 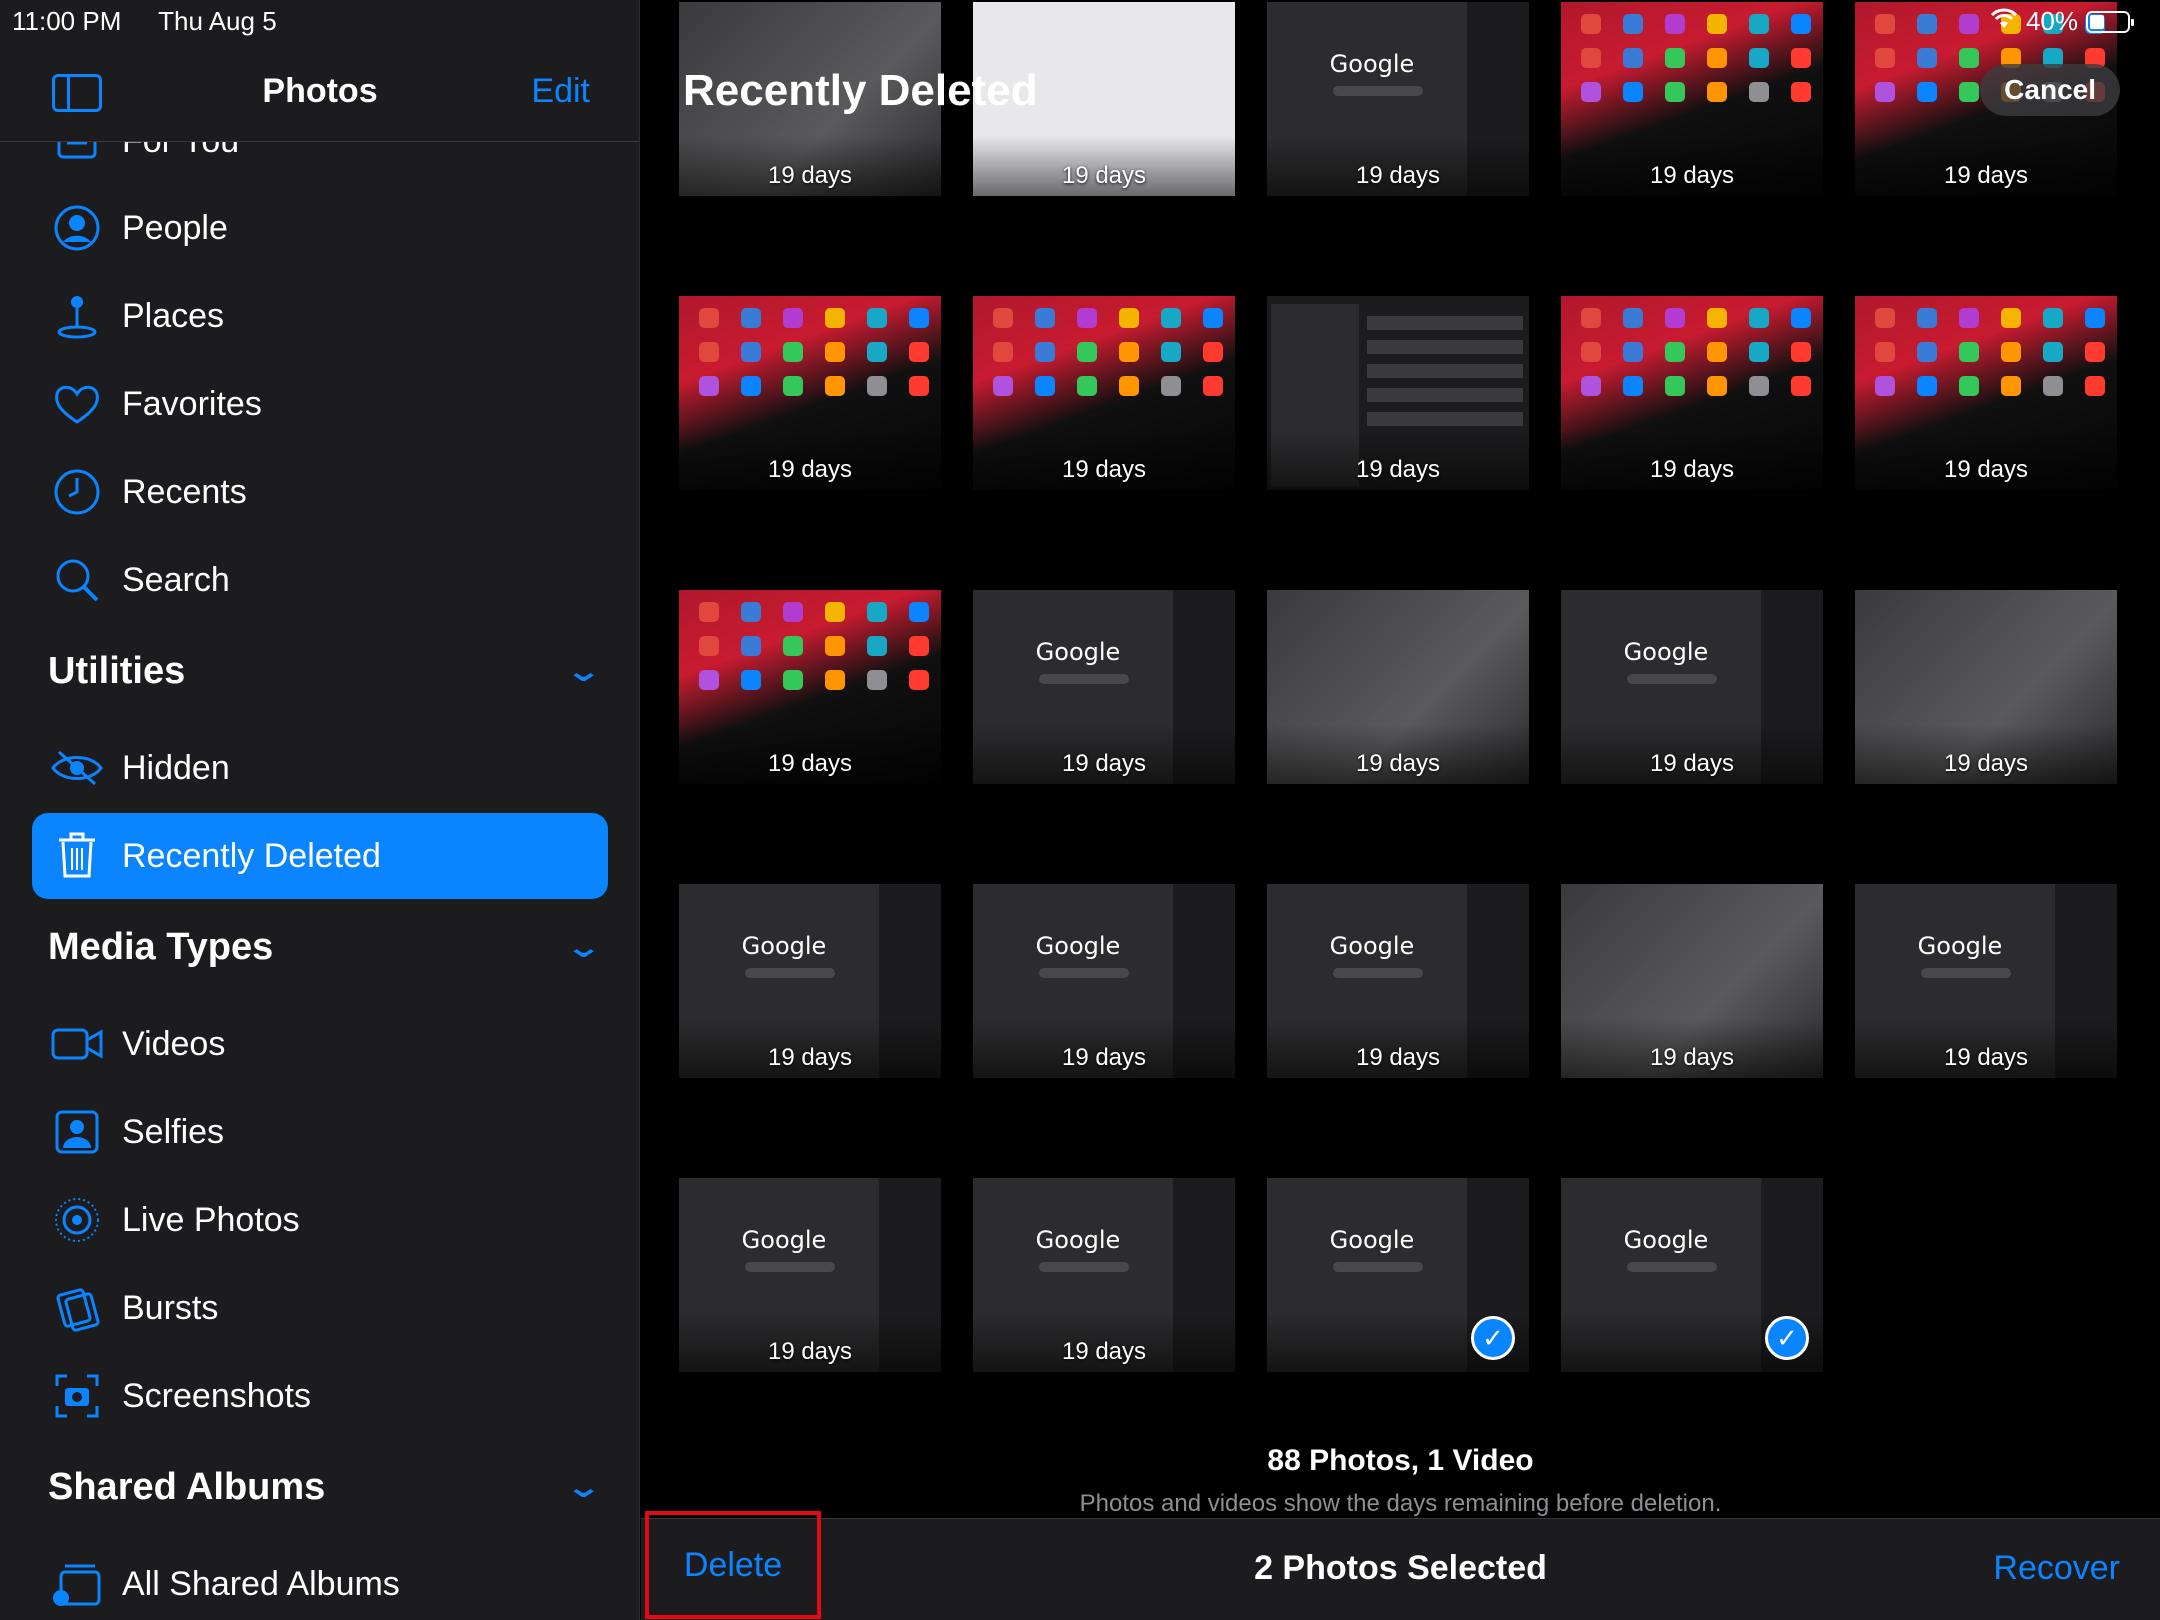 What do you see at coordinates (77, 492) in the screenshot?
I see `clock-icon` at bounding box center [77, 492].